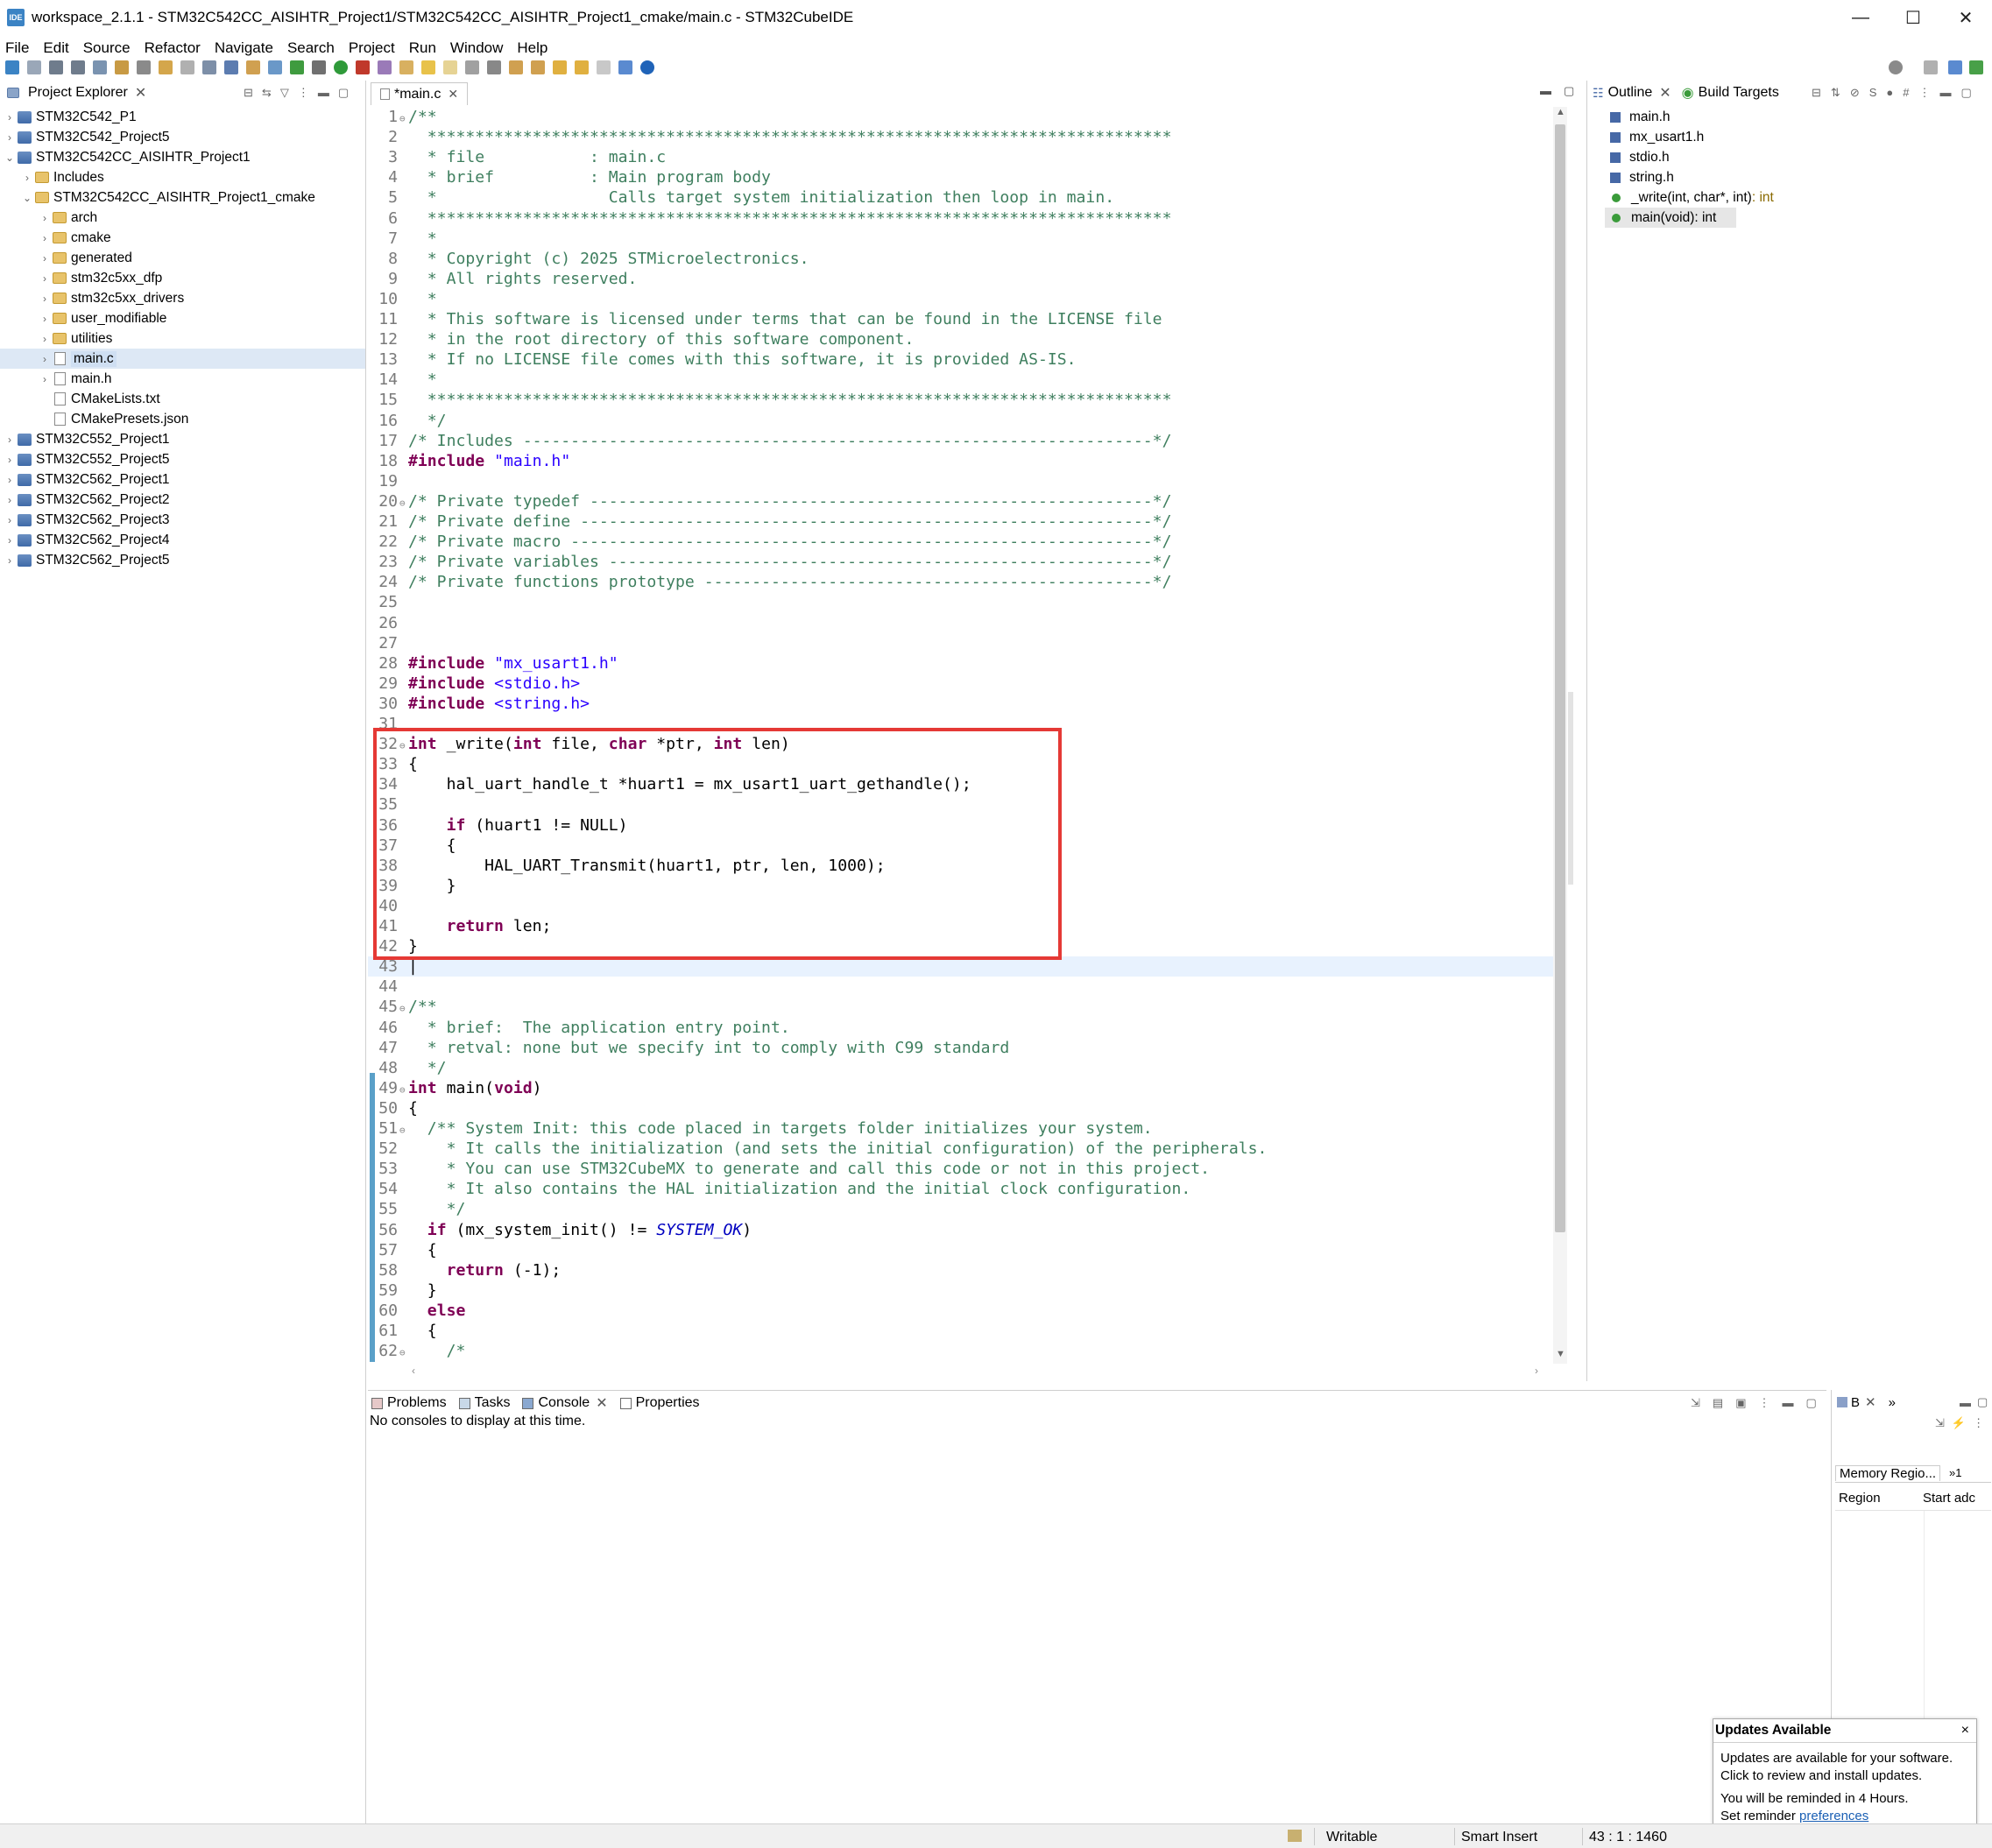 This screenshot has height=1848, width=1992. I want to click on minimize-outline-icon: ▬, so click(1945, 93).